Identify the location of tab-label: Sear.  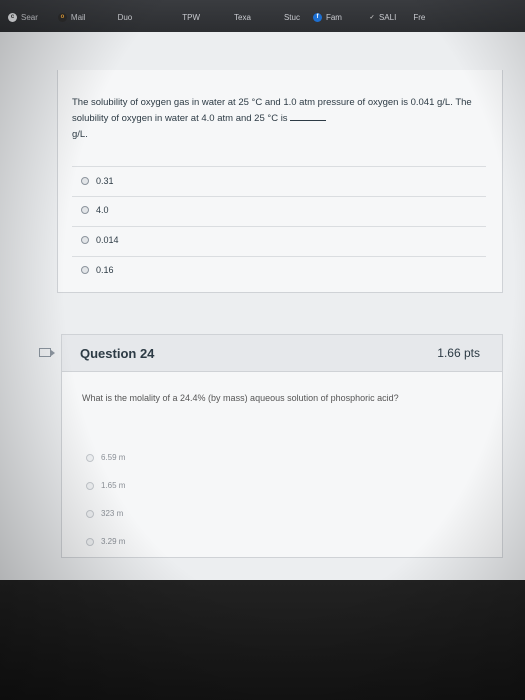
(29, 17).